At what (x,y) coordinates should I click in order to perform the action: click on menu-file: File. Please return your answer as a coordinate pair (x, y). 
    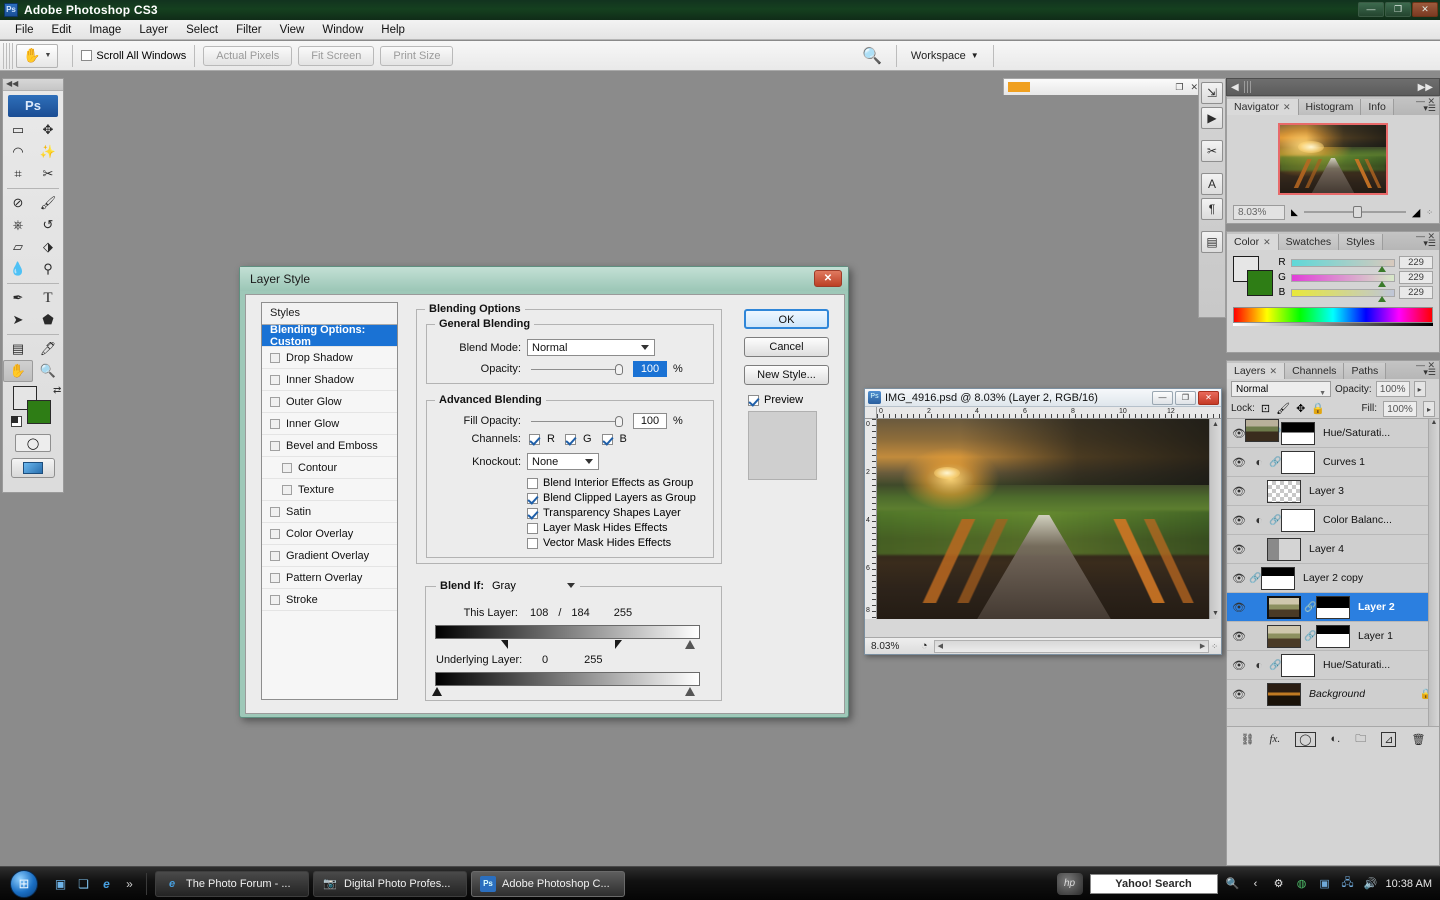
    Looking at the image, I should click on (24, 30).